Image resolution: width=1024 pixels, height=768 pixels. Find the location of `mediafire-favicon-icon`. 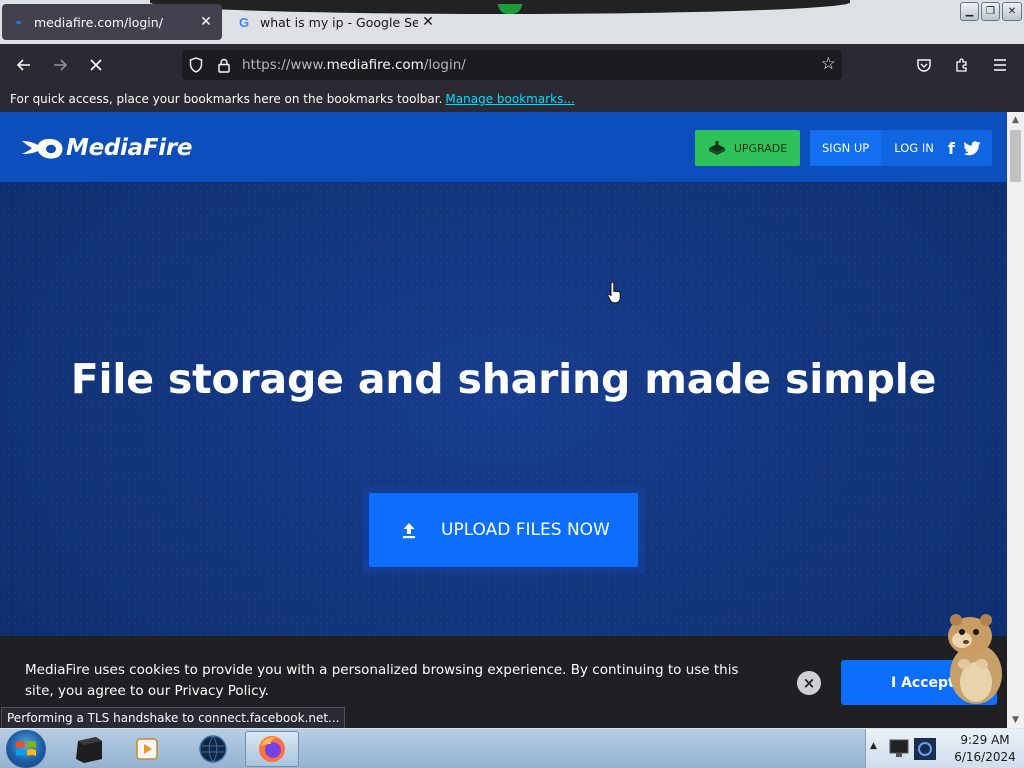

mediafire-favicon-icon is located at coordinates (18, 22).